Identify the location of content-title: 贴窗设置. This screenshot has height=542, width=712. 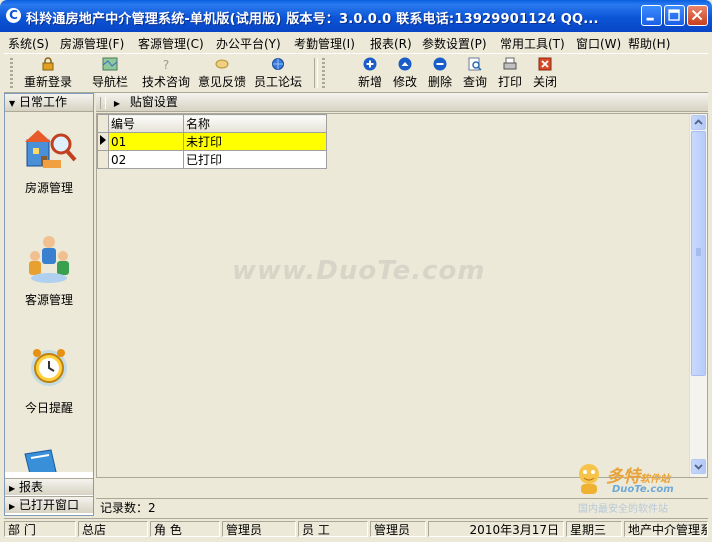
(153, 102).